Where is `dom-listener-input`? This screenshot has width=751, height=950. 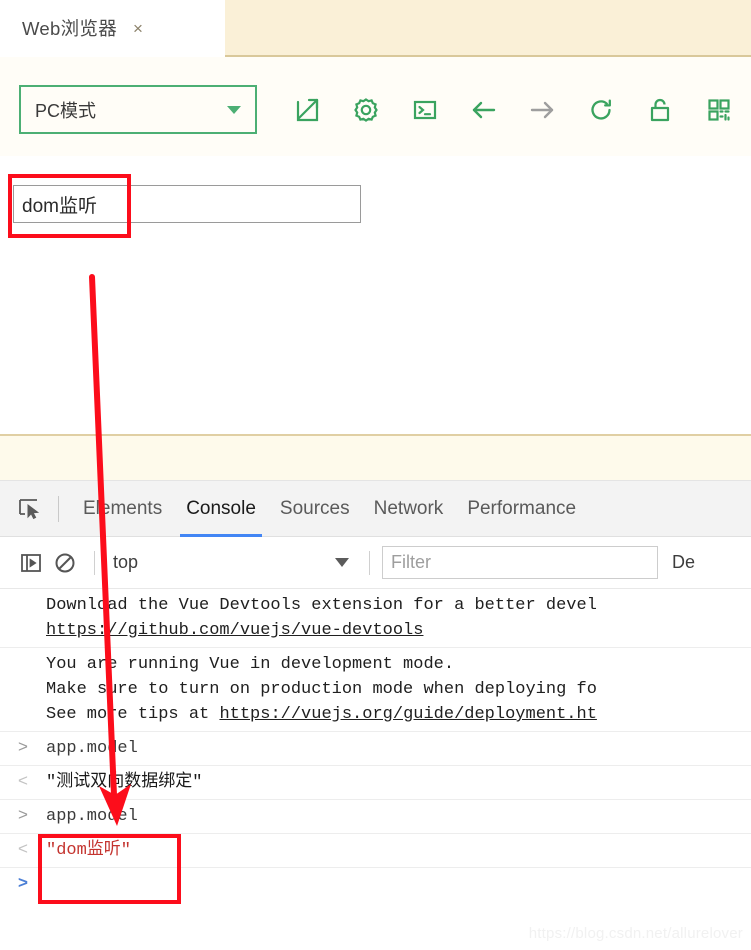 dom-listener-input is located at coordinates (187, 204).